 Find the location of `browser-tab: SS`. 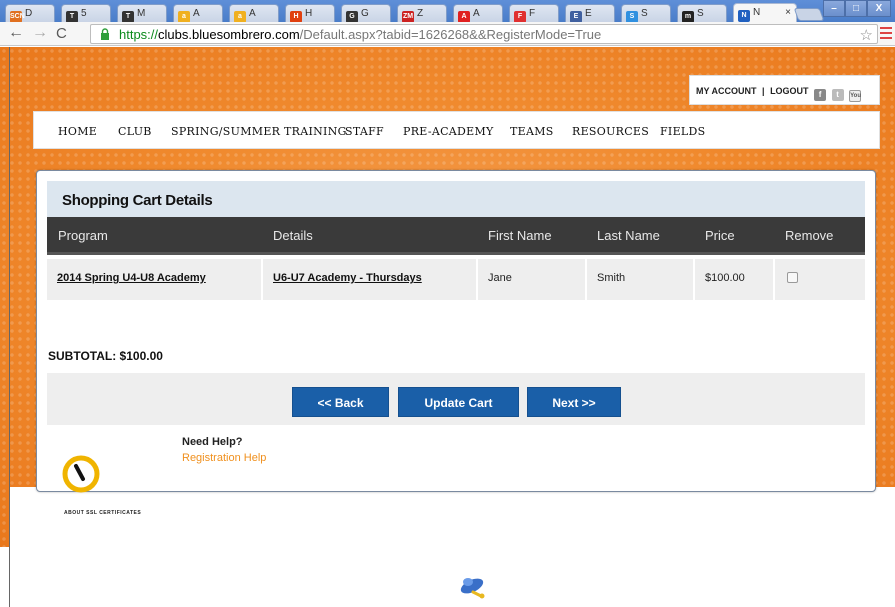

browser-tab: SS is located at coordinates (646, 13).